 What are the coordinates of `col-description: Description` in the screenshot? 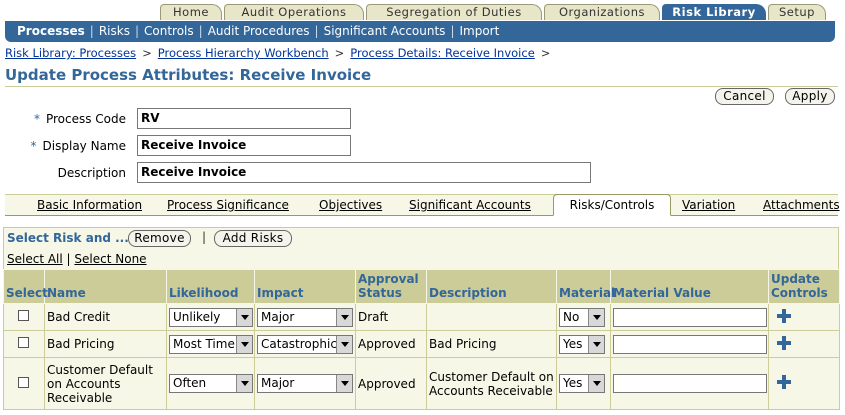 It's located at (491, 286).